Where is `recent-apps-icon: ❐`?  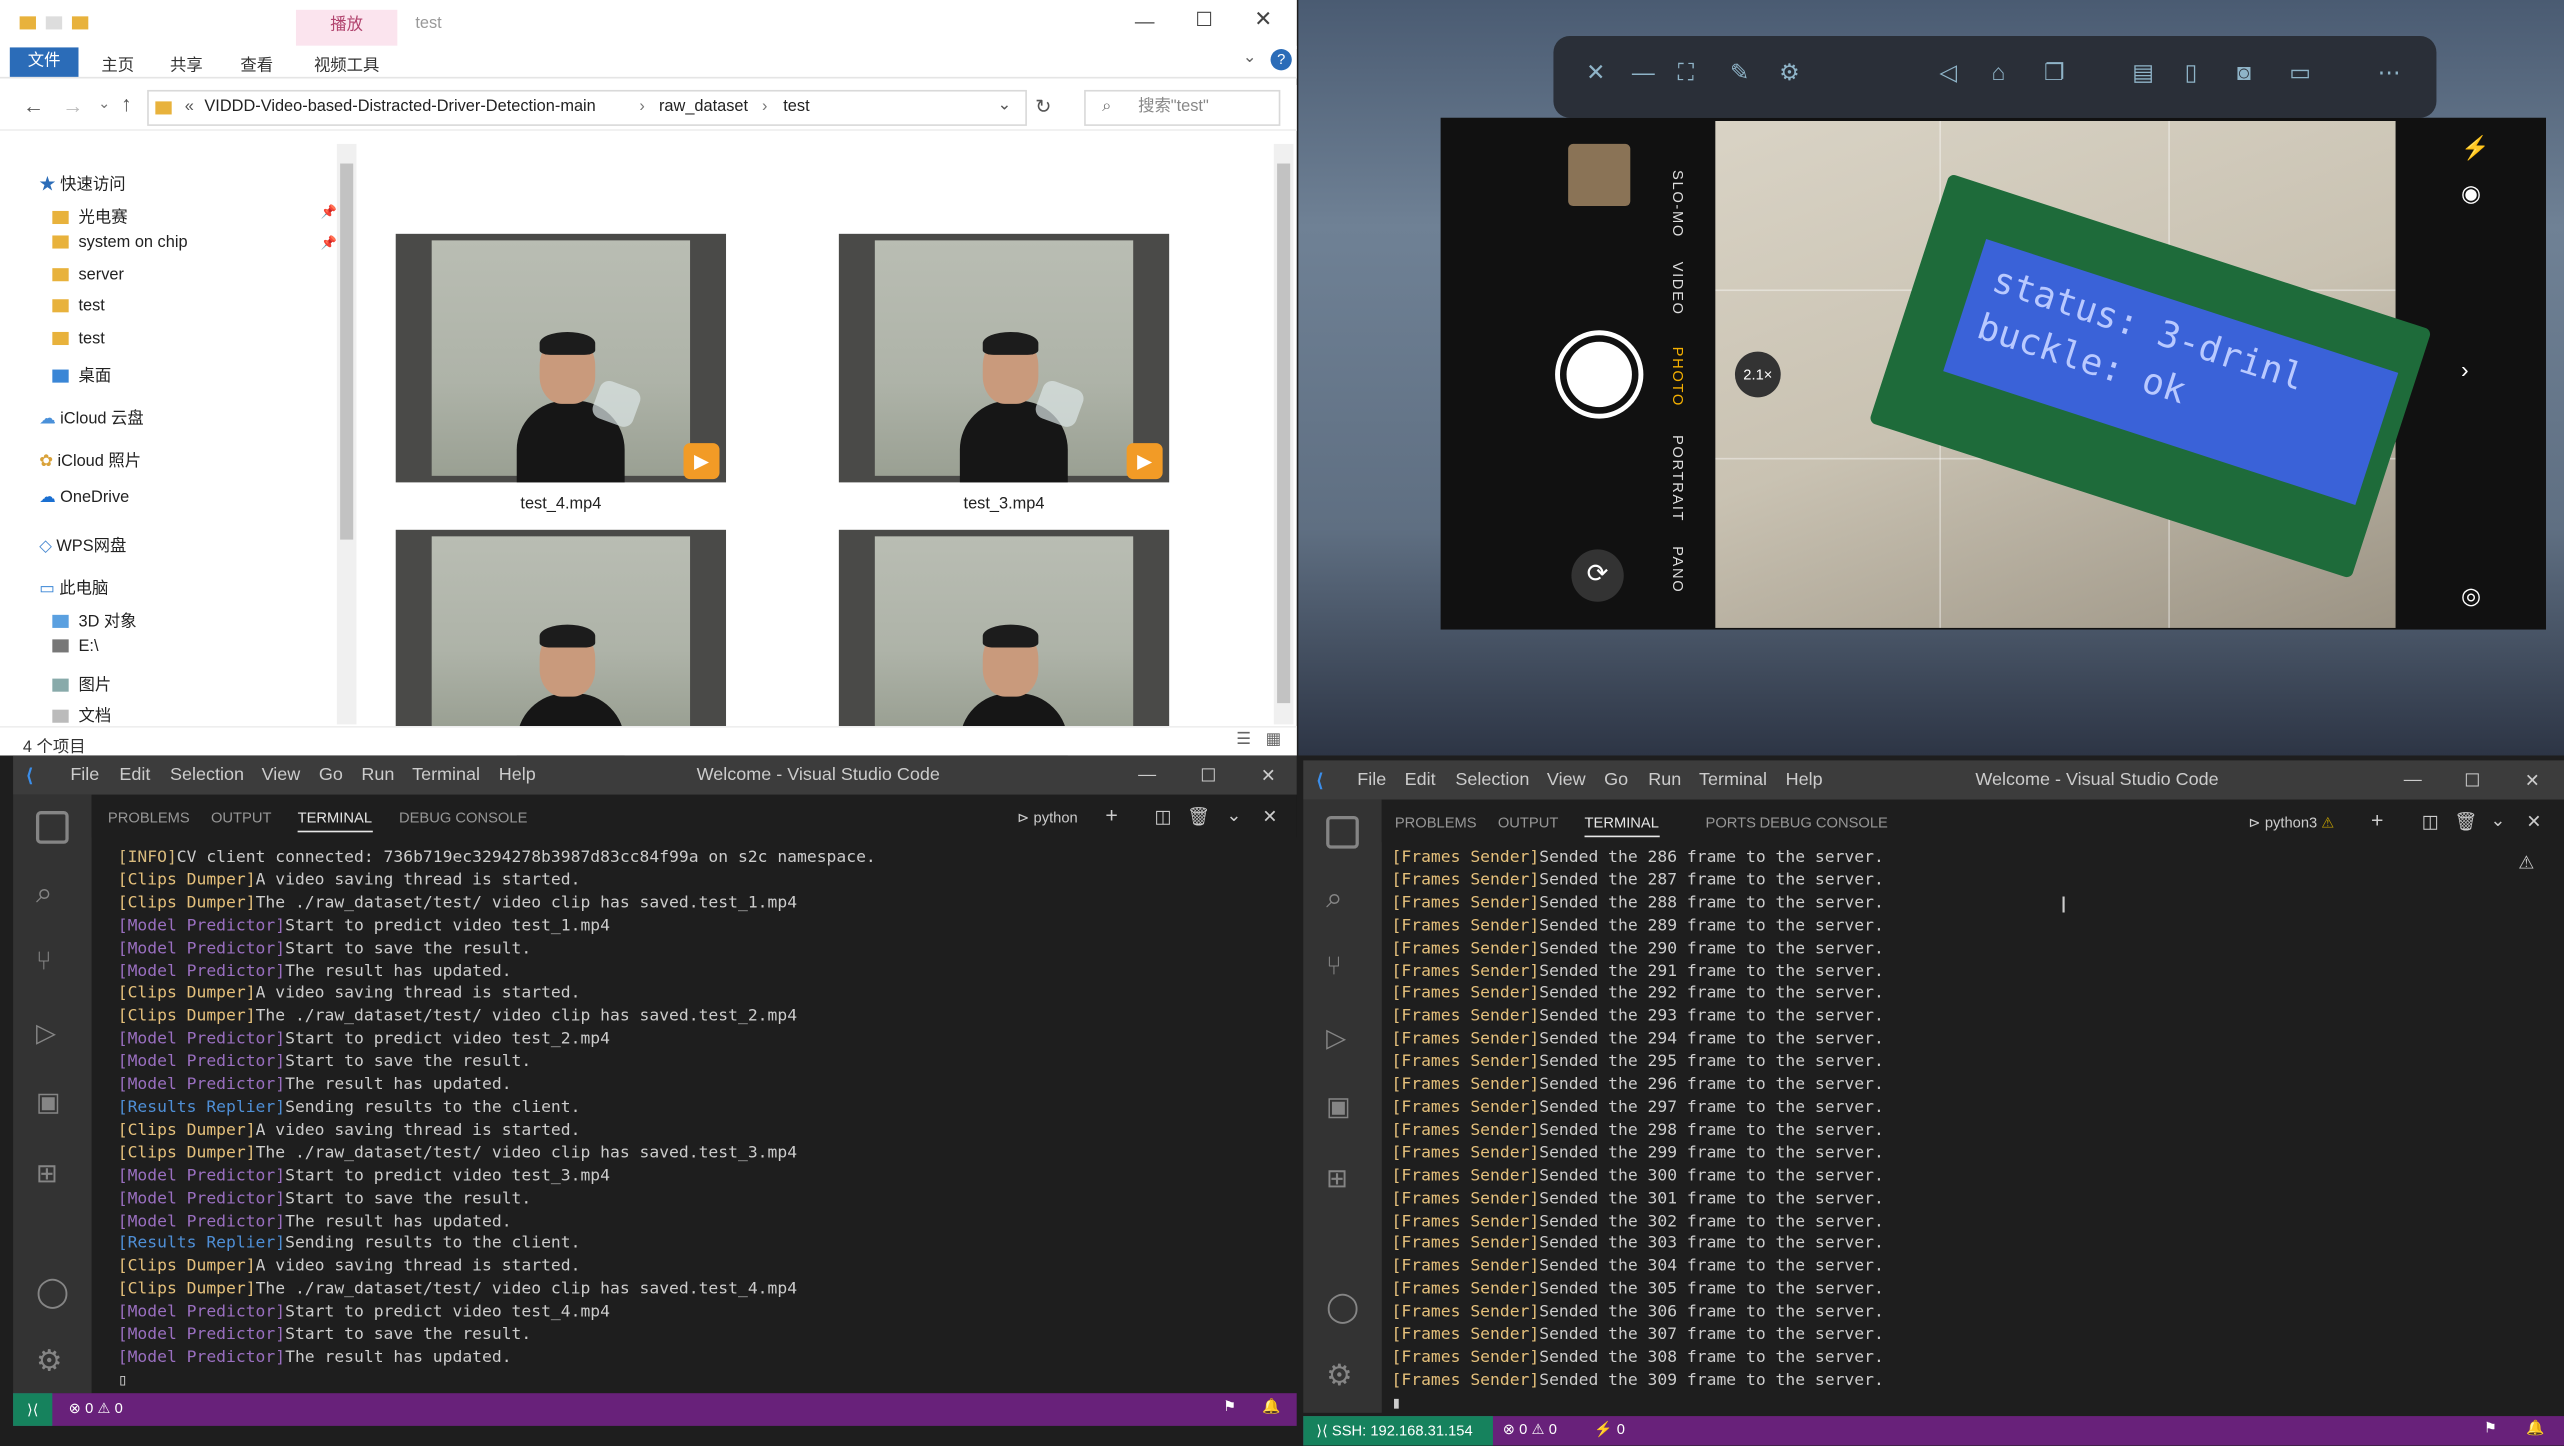
recent-apps-icon: ❐ is located at coordinates (2054, 73).